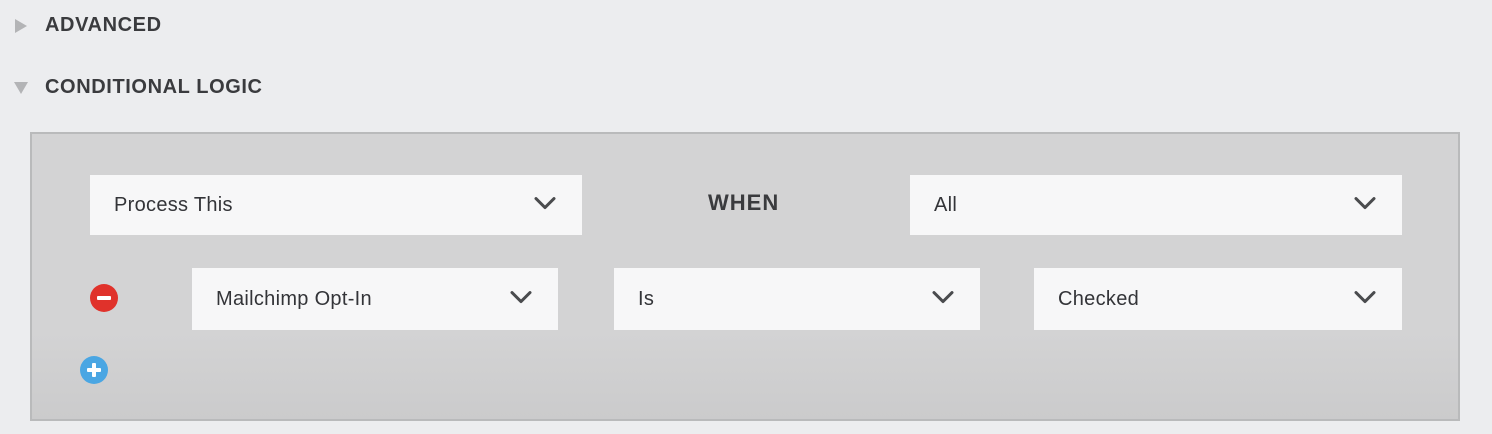 The width and height of the screenshot is (1492, 434). What do you see at coordinates (1099, 298) in the screenshot?
I see `condition-value-value: Checked` at bounding box center [1099, 298].